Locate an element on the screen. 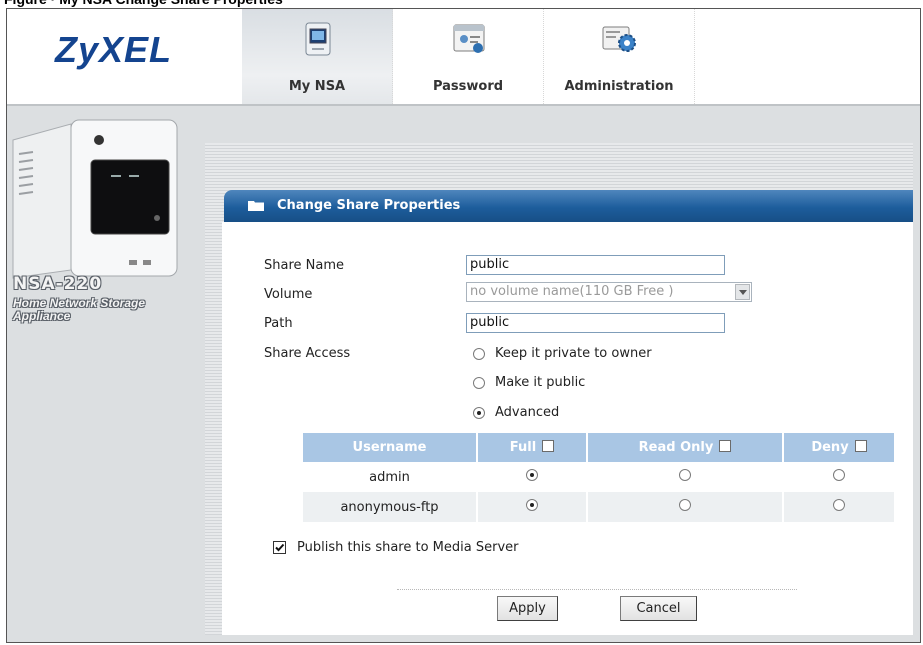 The height and width of the screenshot is (645, 923). permissions-header-row: Username Full Read Only Deny is located at coordinates (598, 447).